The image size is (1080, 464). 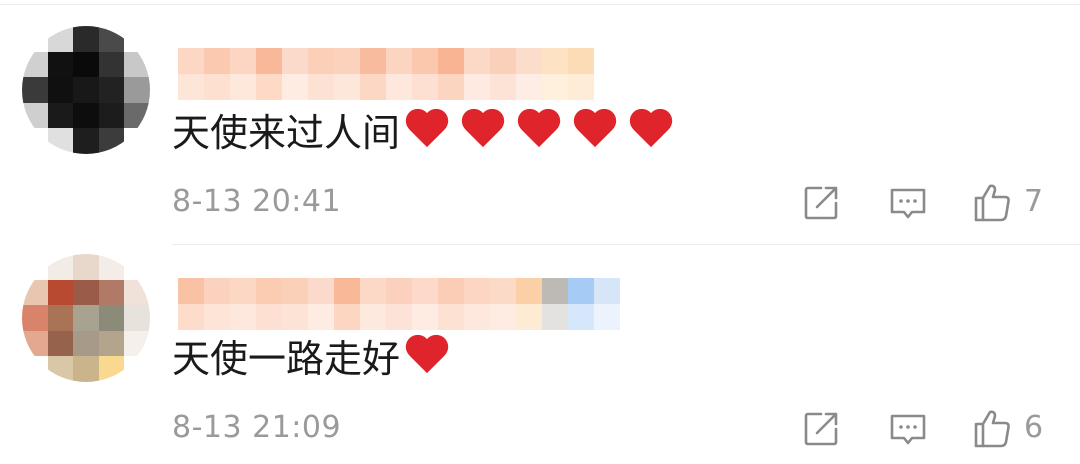 I want to click on like-count: 6, so click(x=1034, y=427).